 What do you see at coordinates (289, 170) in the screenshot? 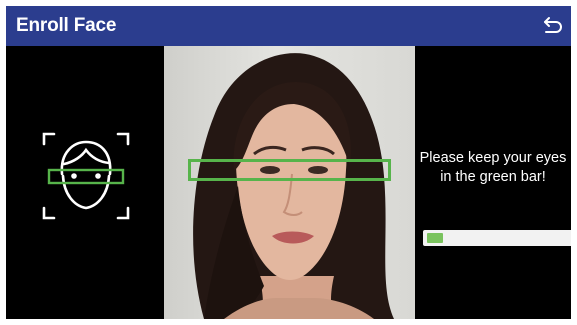
I see `eye-guide-bar` at bounding box center [289, 170].